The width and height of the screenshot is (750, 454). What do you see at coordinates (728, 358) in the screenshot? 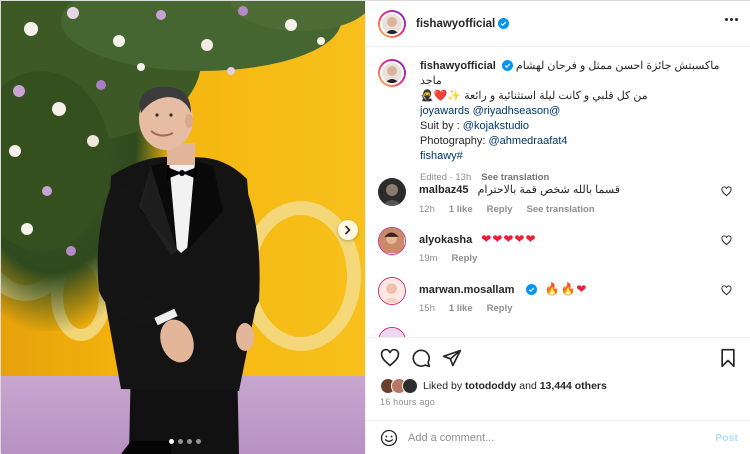
I see `save-bookmark-icon` at bounding box center [728, 358].